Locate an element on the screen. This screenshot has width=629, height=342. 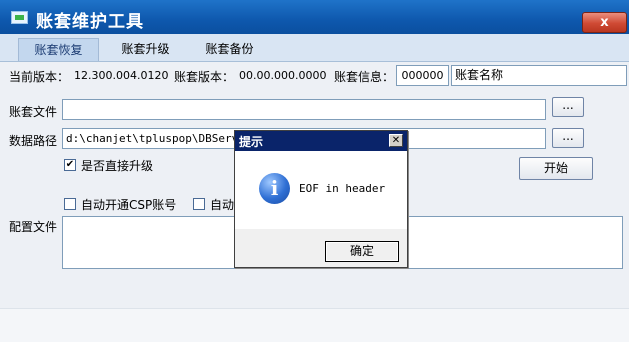
auto-other-checkbox is located at coordinates (199, 204).